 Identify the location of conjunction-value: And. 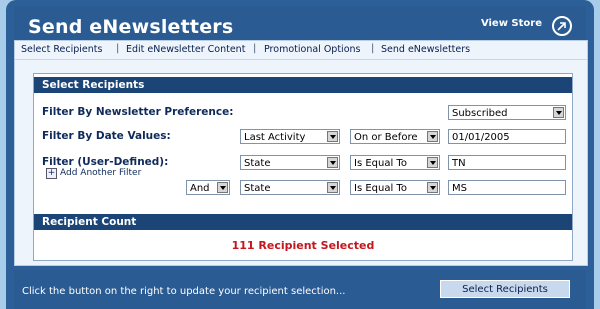
(200, 188).